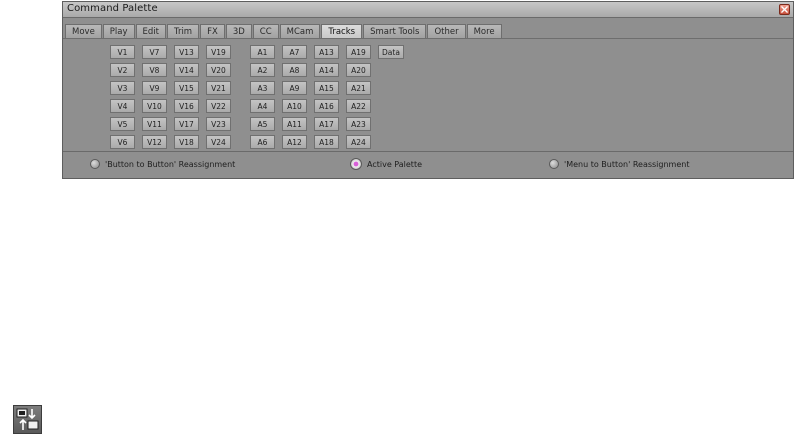 This screenshot has height=439, width=796. What do you see at coordinates (262, 124) in the screenshot?
I see `audio-track-button-a5: A5` at bounding box center [262, 124].